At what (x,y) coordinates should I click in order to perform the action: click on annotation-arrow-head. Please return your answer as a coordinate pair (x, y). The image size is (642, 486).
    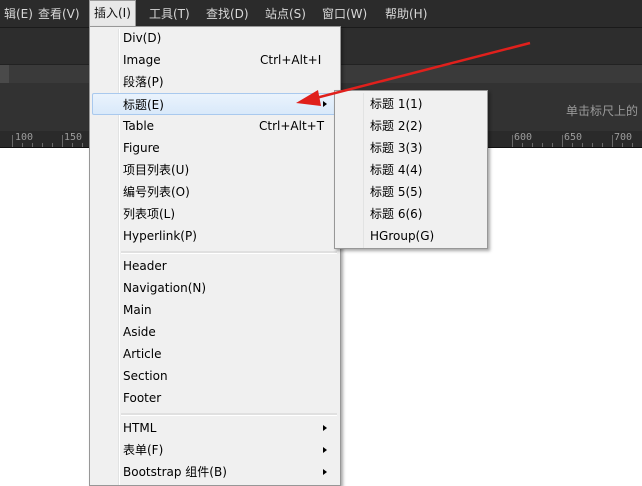
    Looking at the image, I should click on (308, 98).